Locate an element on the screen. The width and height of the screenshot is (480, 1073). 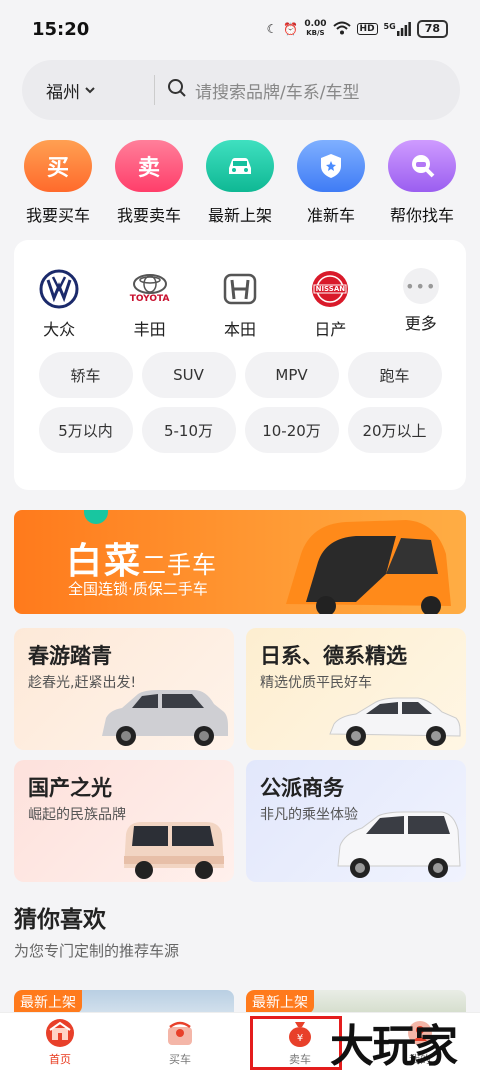
brand-label: 日产 is located at coordinates (330, 329).